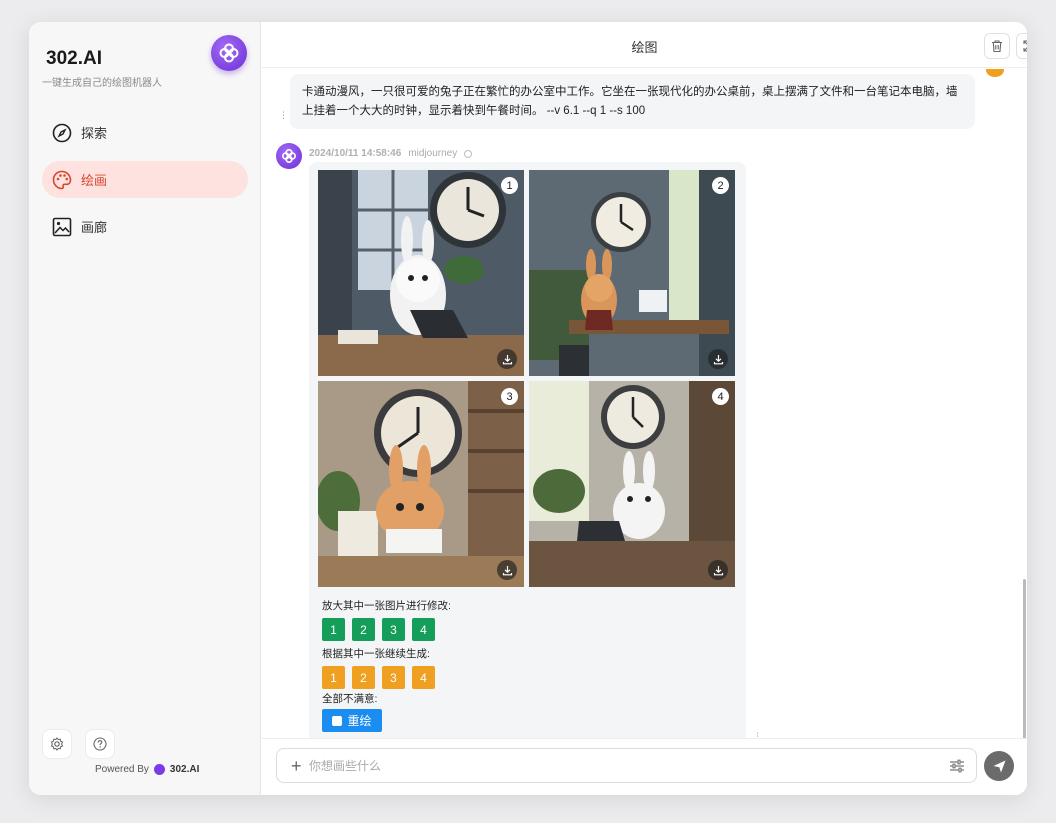  What do you see at coordinates (159, 769) in the screenshot?
I see `mini-logo-icon` at bounding box center [159, 769].